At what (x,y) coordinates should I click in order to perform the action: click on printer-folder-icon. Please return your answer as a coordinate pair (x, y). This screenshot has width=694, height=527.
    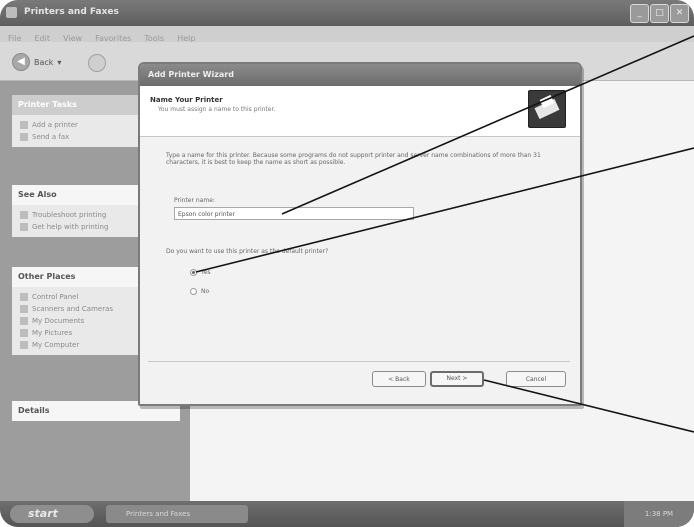
    Looking at the image, I should click on (11, 12).